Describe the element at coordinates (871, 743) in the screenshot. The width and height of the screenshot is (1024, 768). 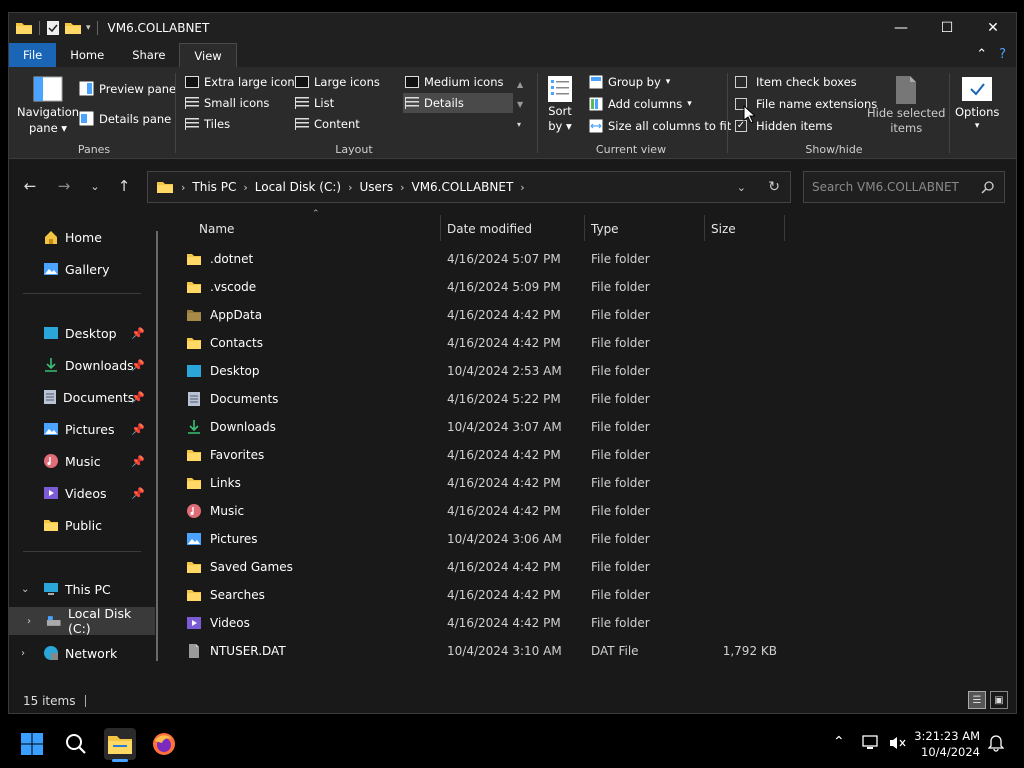
I see `network-status-icon` at that location.